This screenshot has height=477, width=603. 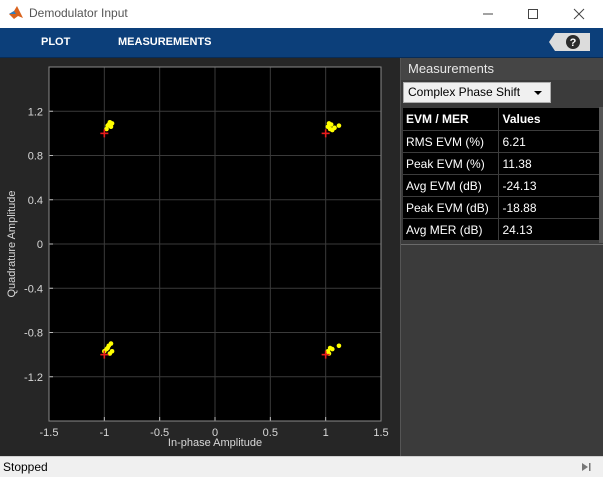 What do you see at coordinates (270, 433) in the screenshot?
I see `x-tick-label: 0.5` at bounding box center [270, 433].